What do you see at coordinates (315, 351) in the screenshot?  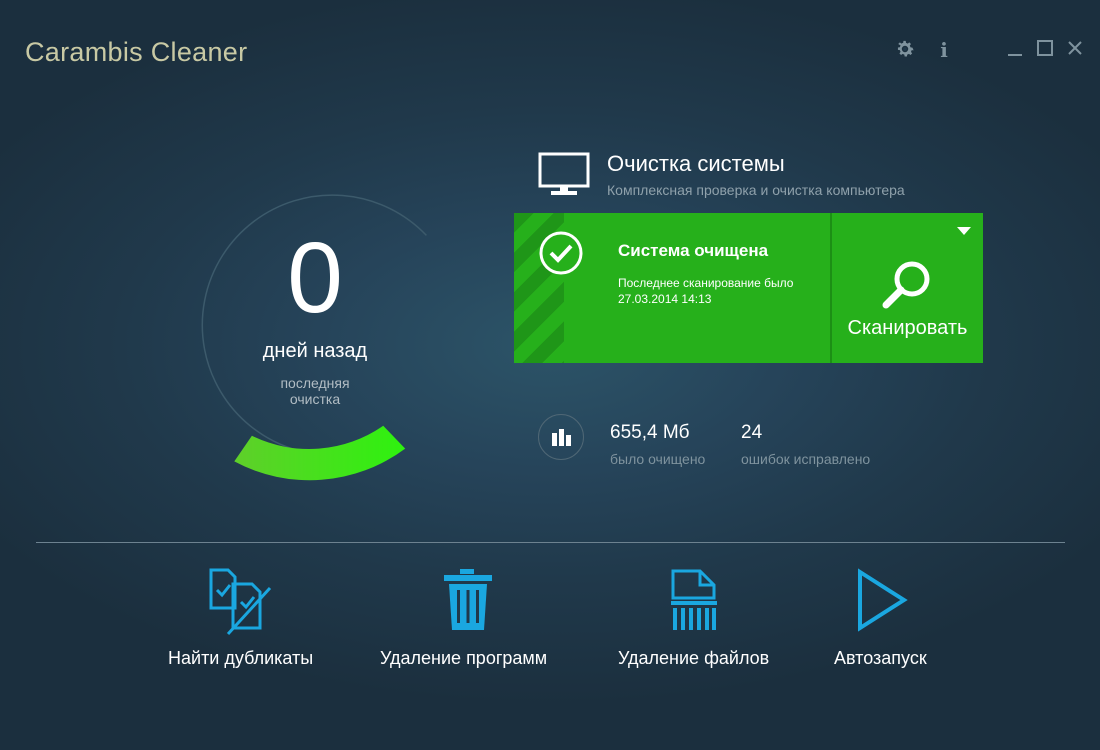 I see `days-label: дней назад` at bounding box center [315, 351].